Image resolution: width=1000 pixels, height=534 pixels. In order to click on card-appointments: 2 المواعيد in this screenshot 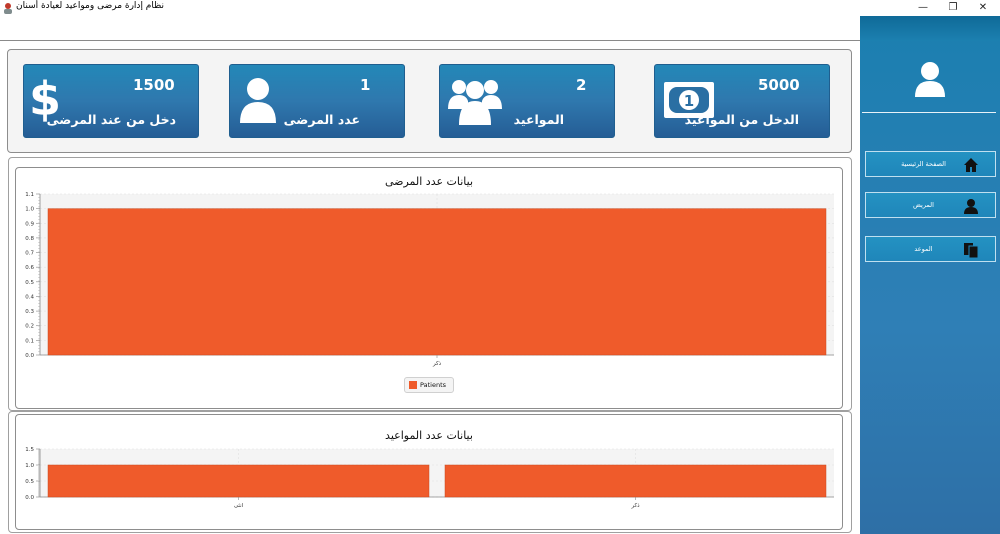, I will do `click(527, 101)`.